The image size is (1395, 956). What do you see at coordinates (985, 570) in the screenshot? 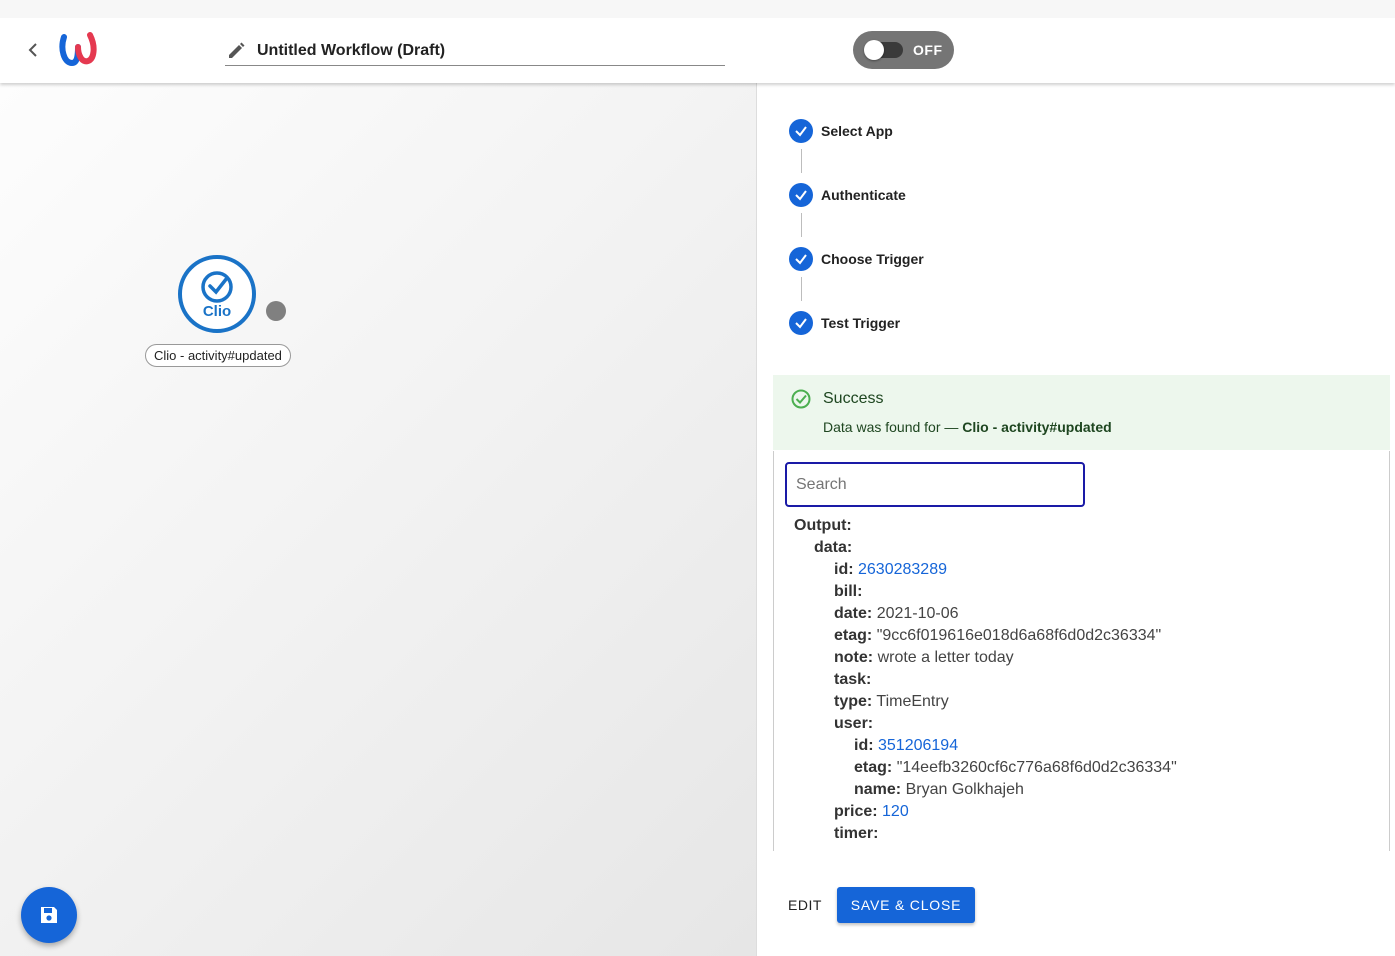
I see `output-row: id: 2630283289` at bounding box center [985, 570].